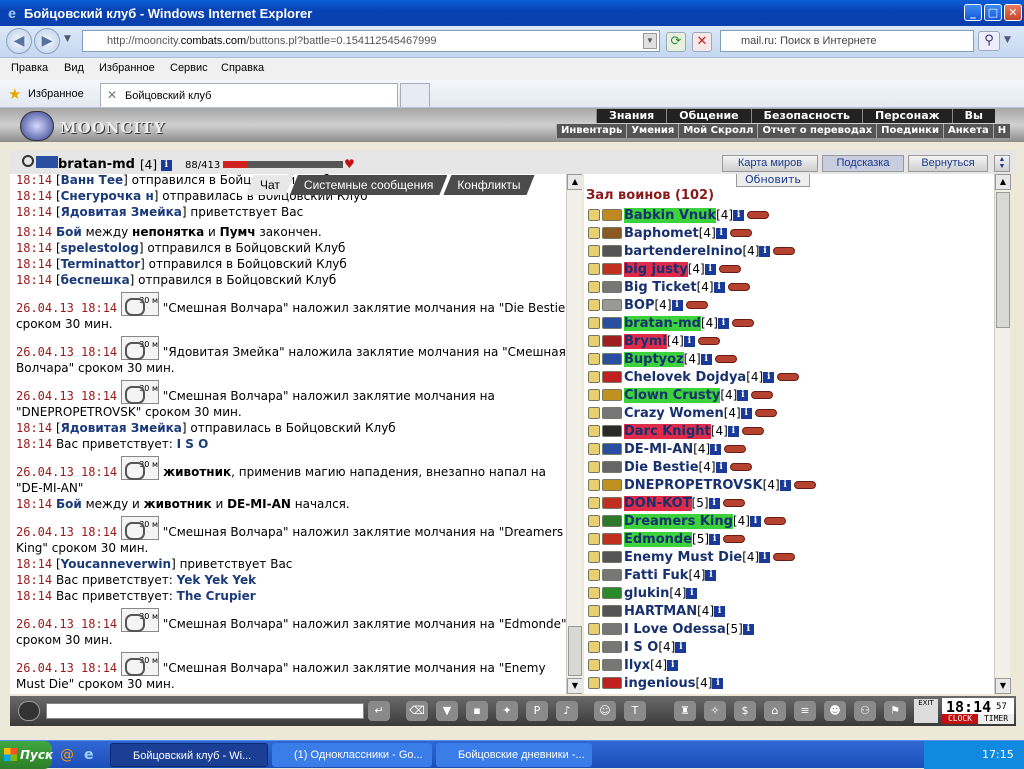 This screenshot has width=1024, height=769. I want to click on party-icon: ⚇, so click(865, 711).